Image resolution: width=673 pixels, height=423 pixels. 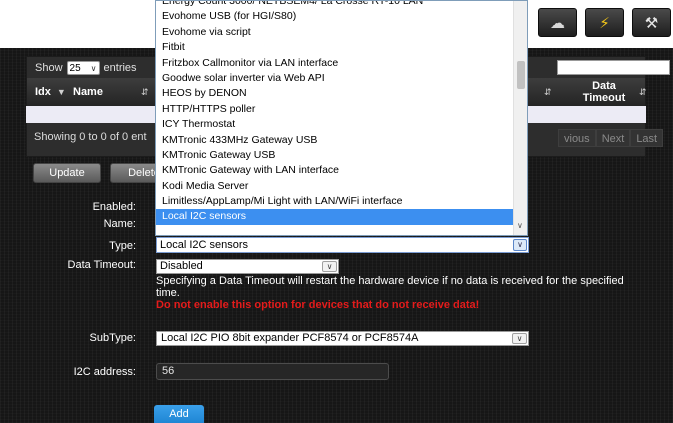 What do you see at coordinates (204, 245) in the screenshot?
I see `type-select-value: Local I2C sensors` at bounding box center [204, 245].